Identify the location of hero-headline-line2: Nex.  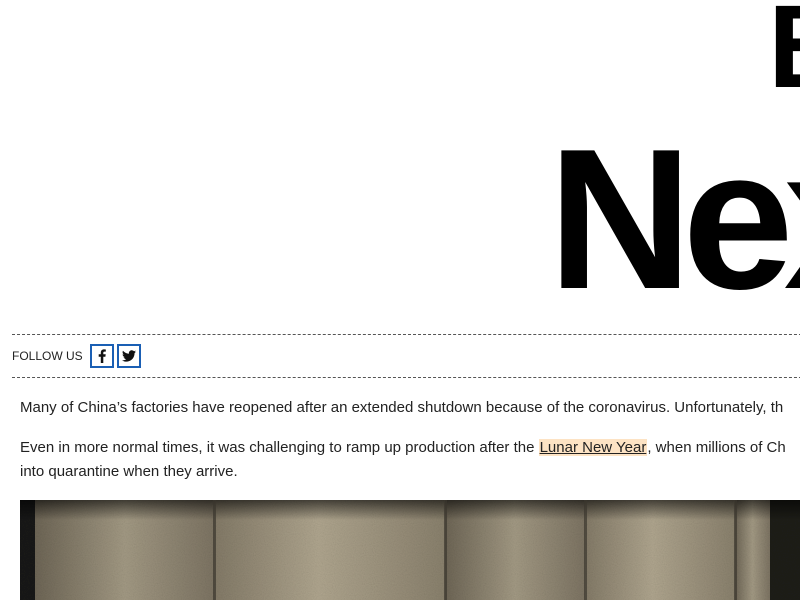
(674, 219).